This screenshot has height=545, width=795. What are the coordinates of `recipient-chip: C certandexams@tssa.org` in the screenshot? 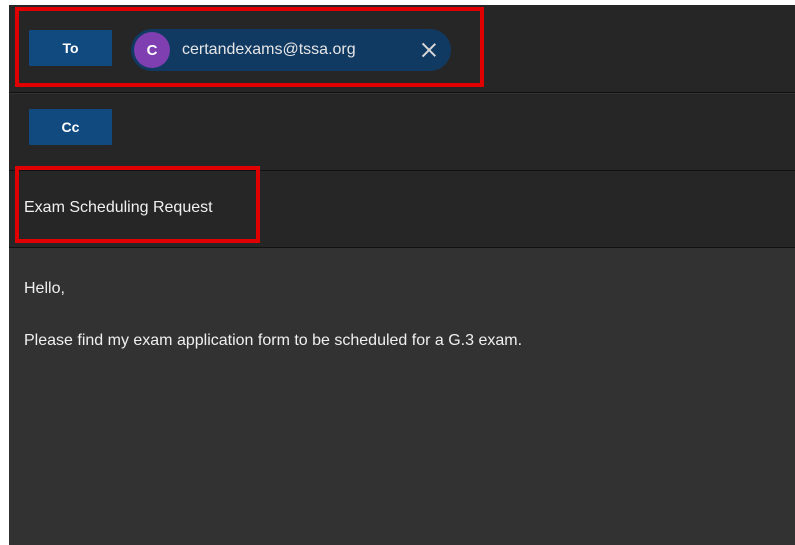 It's located at (291, 50).